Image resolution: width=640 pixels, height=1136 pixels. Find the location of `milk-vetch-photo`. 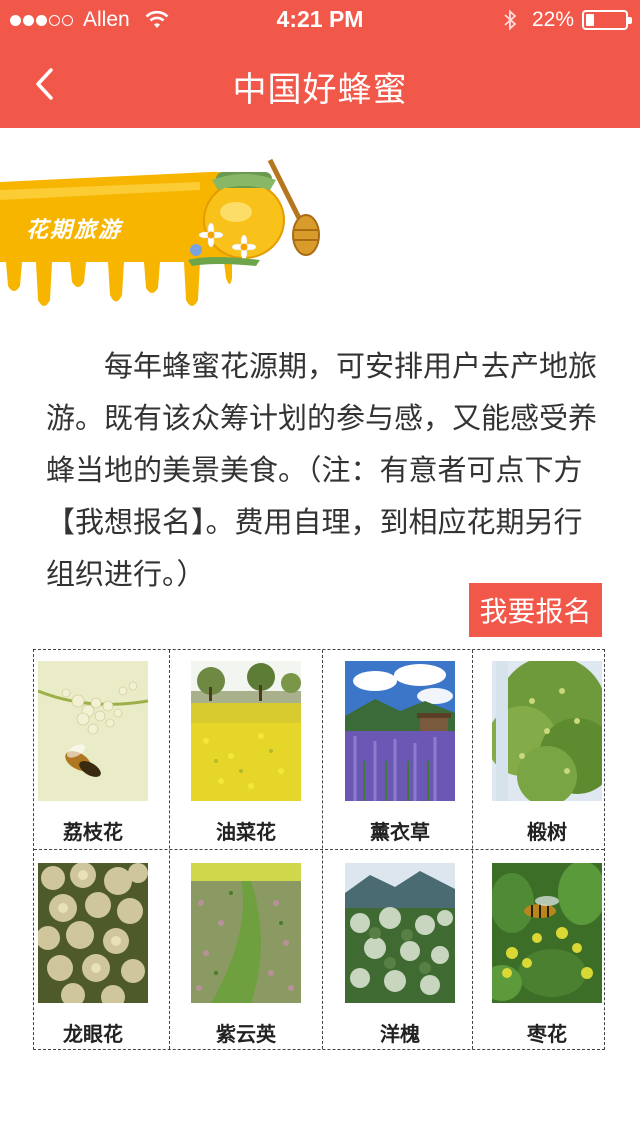

milk-vetch-photo is located at coordinates (246, 933).